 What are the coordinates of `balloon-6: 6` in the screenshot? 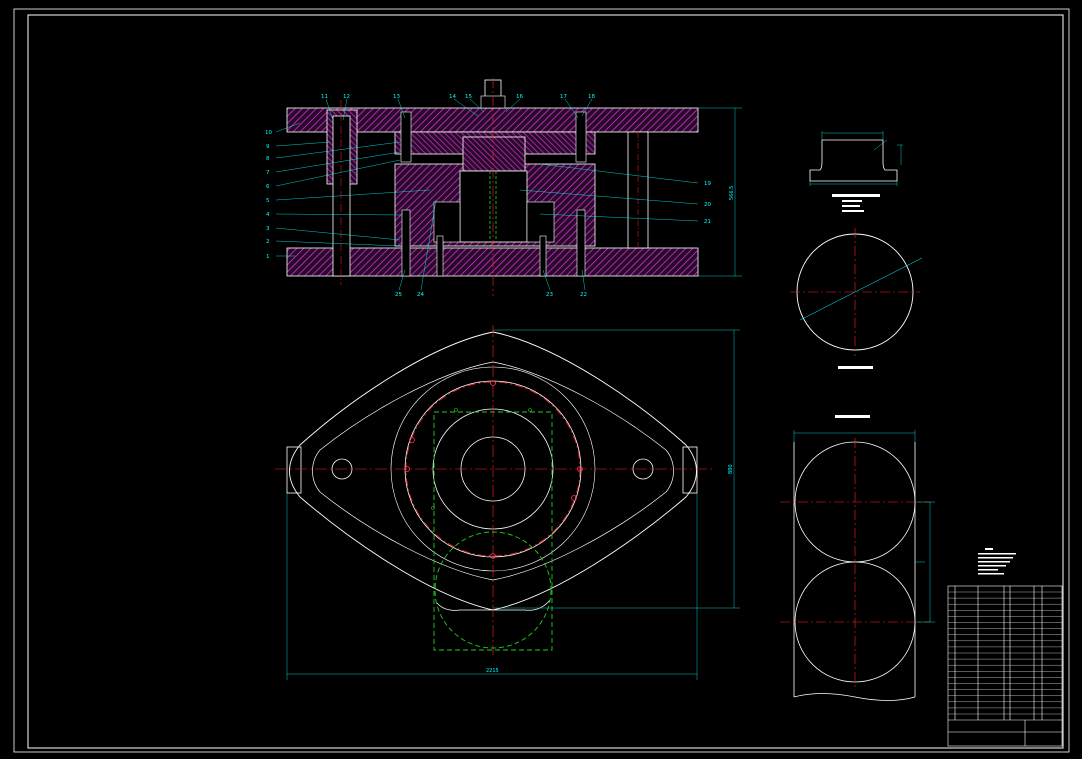 It's located at (268, 187).